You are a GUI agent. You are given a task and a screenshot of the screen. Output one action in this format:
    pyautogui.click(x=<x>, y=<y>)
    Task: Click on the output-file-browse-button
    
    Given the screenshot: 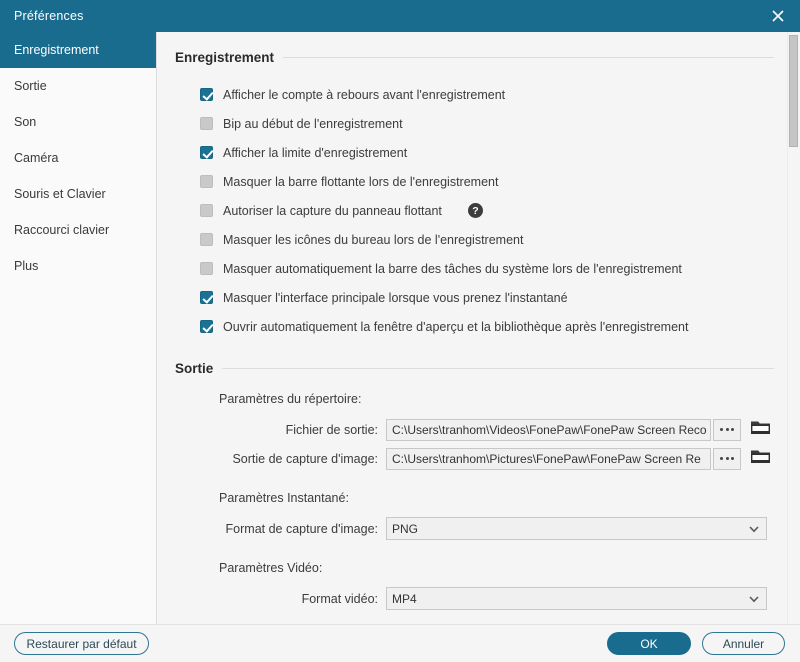 What is the action you would take?
    pyautogui.click(x=727, y=429)
    